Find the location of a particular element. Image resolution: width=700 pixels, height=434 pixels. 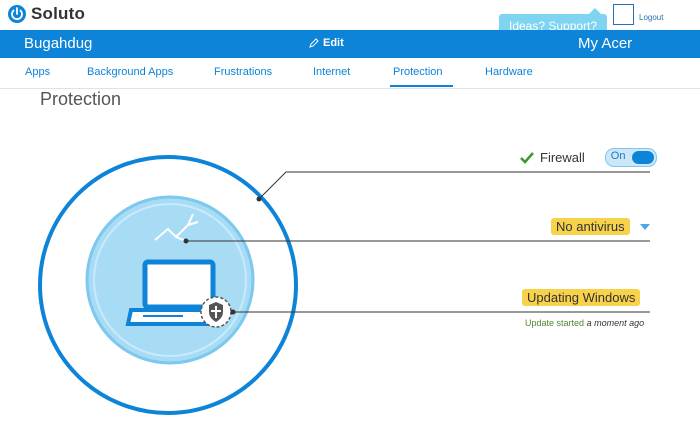

windows-update-badge: Updating Windows is located at coordinates (581, 297).